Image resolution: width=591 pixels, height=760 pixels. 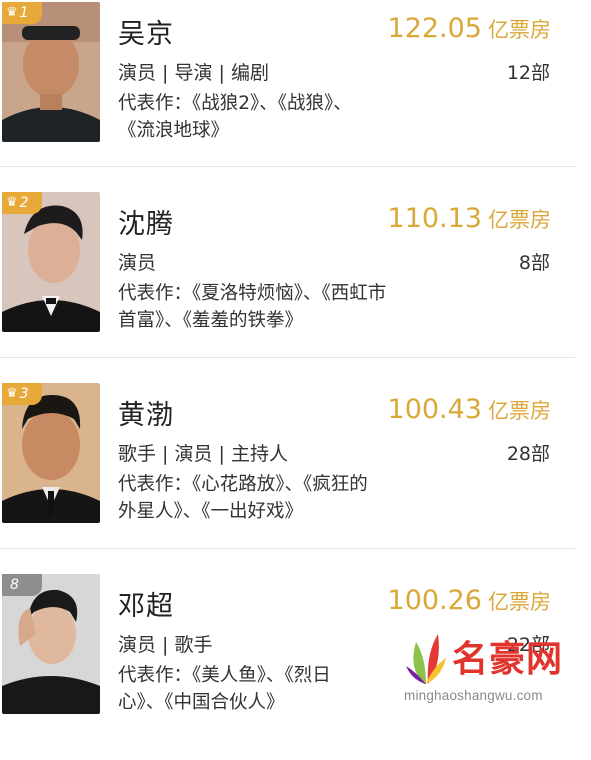 I want to click on actor-name: 吴京, so click(x=146, y=31).